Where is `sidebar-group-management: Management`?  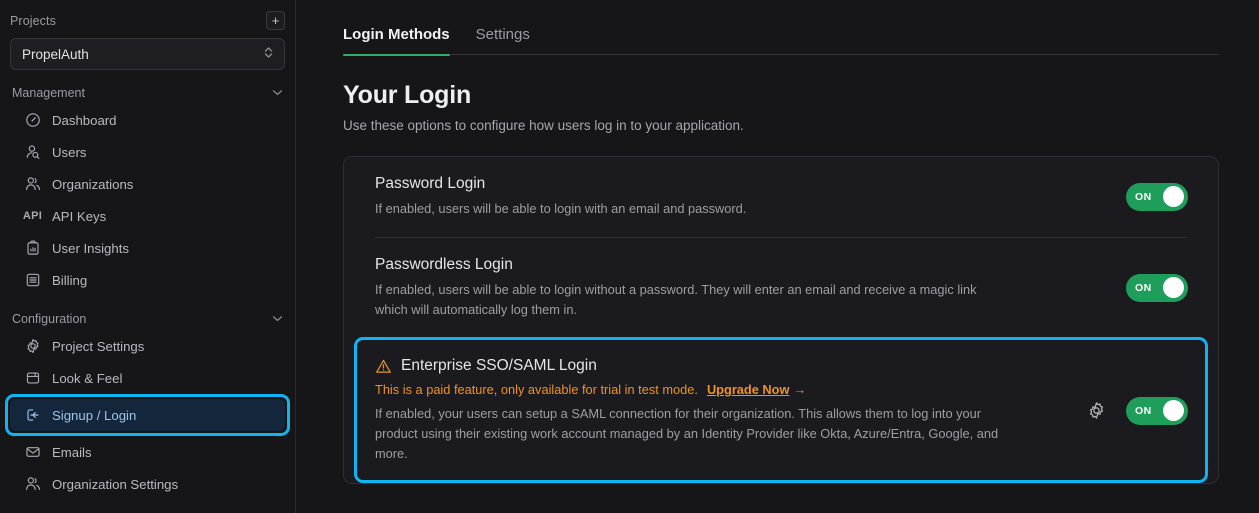 sidebar-group-management: Management is located at coordinates (147, 87).